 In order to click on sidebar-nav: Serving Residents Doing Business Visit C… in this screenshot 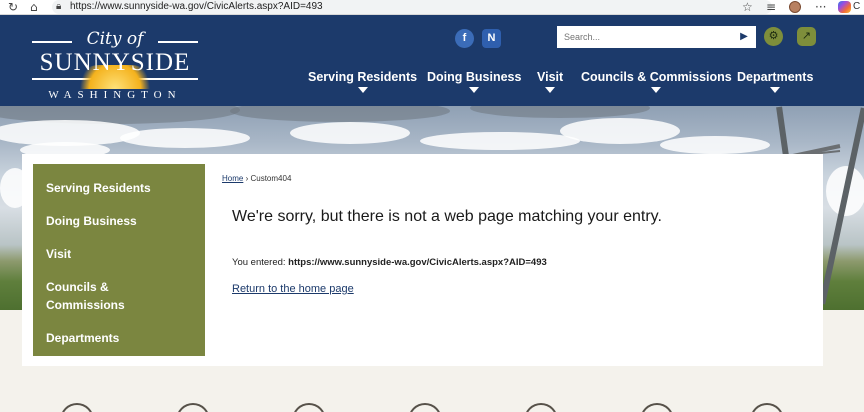, I will do `click(119, 260)`.